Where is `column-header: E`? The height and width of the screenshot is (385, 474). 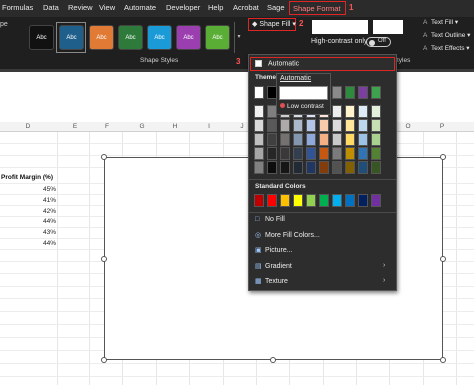
column-header: E is located at coordinates (75, 126).